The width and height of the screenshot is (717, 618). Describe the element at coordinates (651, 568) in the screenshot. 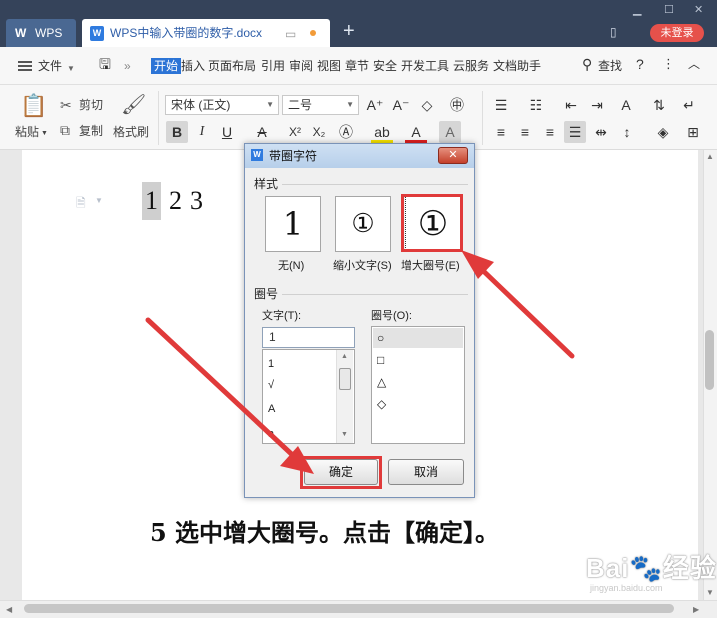

I see `baidu-watermark-logo: Bai🐾经验` at that location.